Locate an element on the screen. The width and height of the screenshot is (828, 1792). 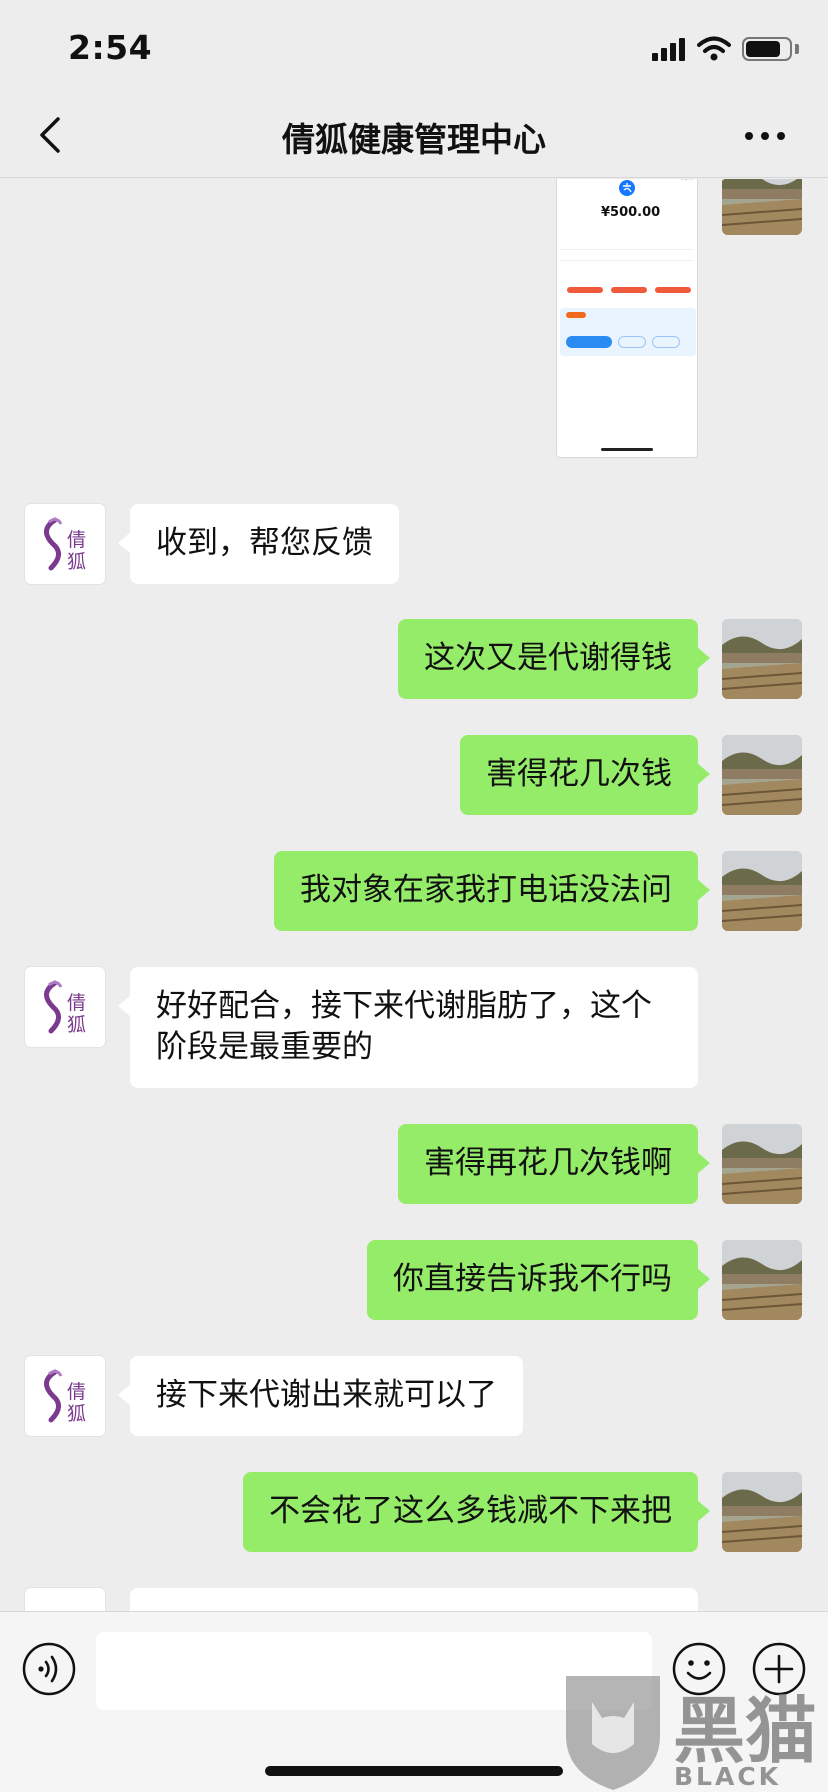
payment-amount: ¥500.00 is located at coordinates (631, 212).